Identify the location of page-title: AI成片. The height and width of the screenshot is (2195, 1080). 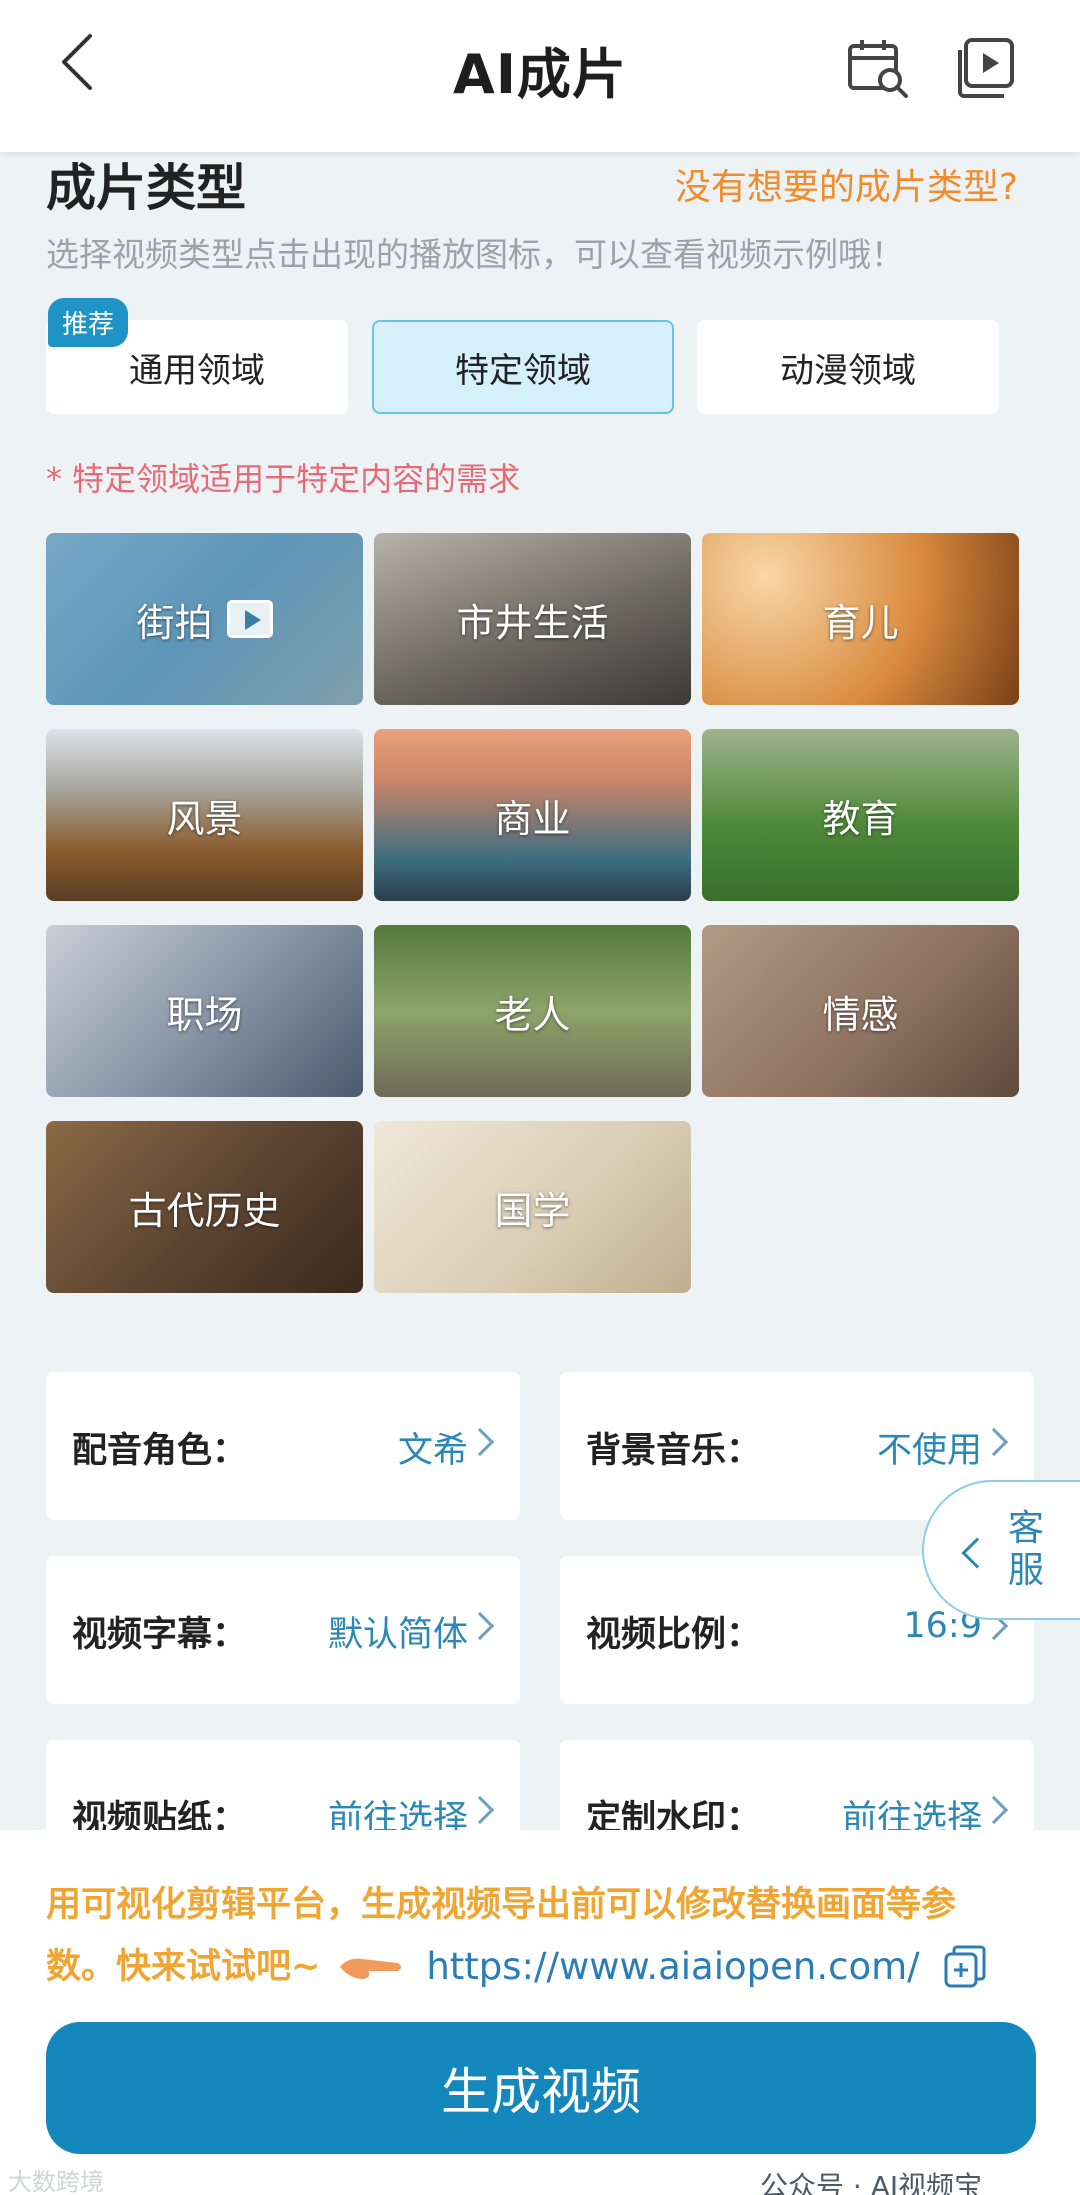
(540, 74).